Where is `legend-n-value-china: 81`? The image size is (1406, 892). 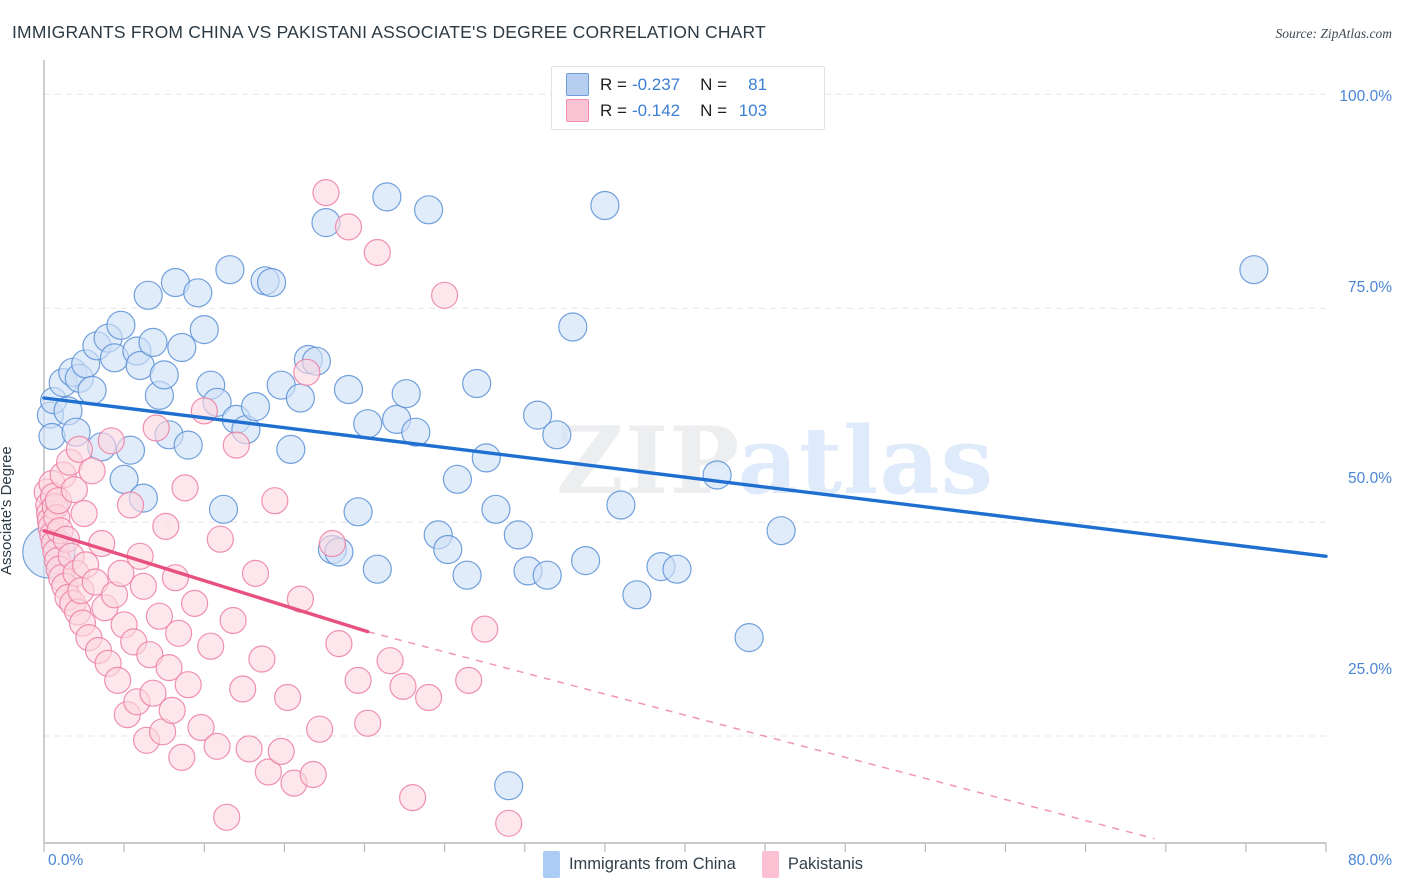 legend-n-value-china: 81 is located at coordinates (758, 84).